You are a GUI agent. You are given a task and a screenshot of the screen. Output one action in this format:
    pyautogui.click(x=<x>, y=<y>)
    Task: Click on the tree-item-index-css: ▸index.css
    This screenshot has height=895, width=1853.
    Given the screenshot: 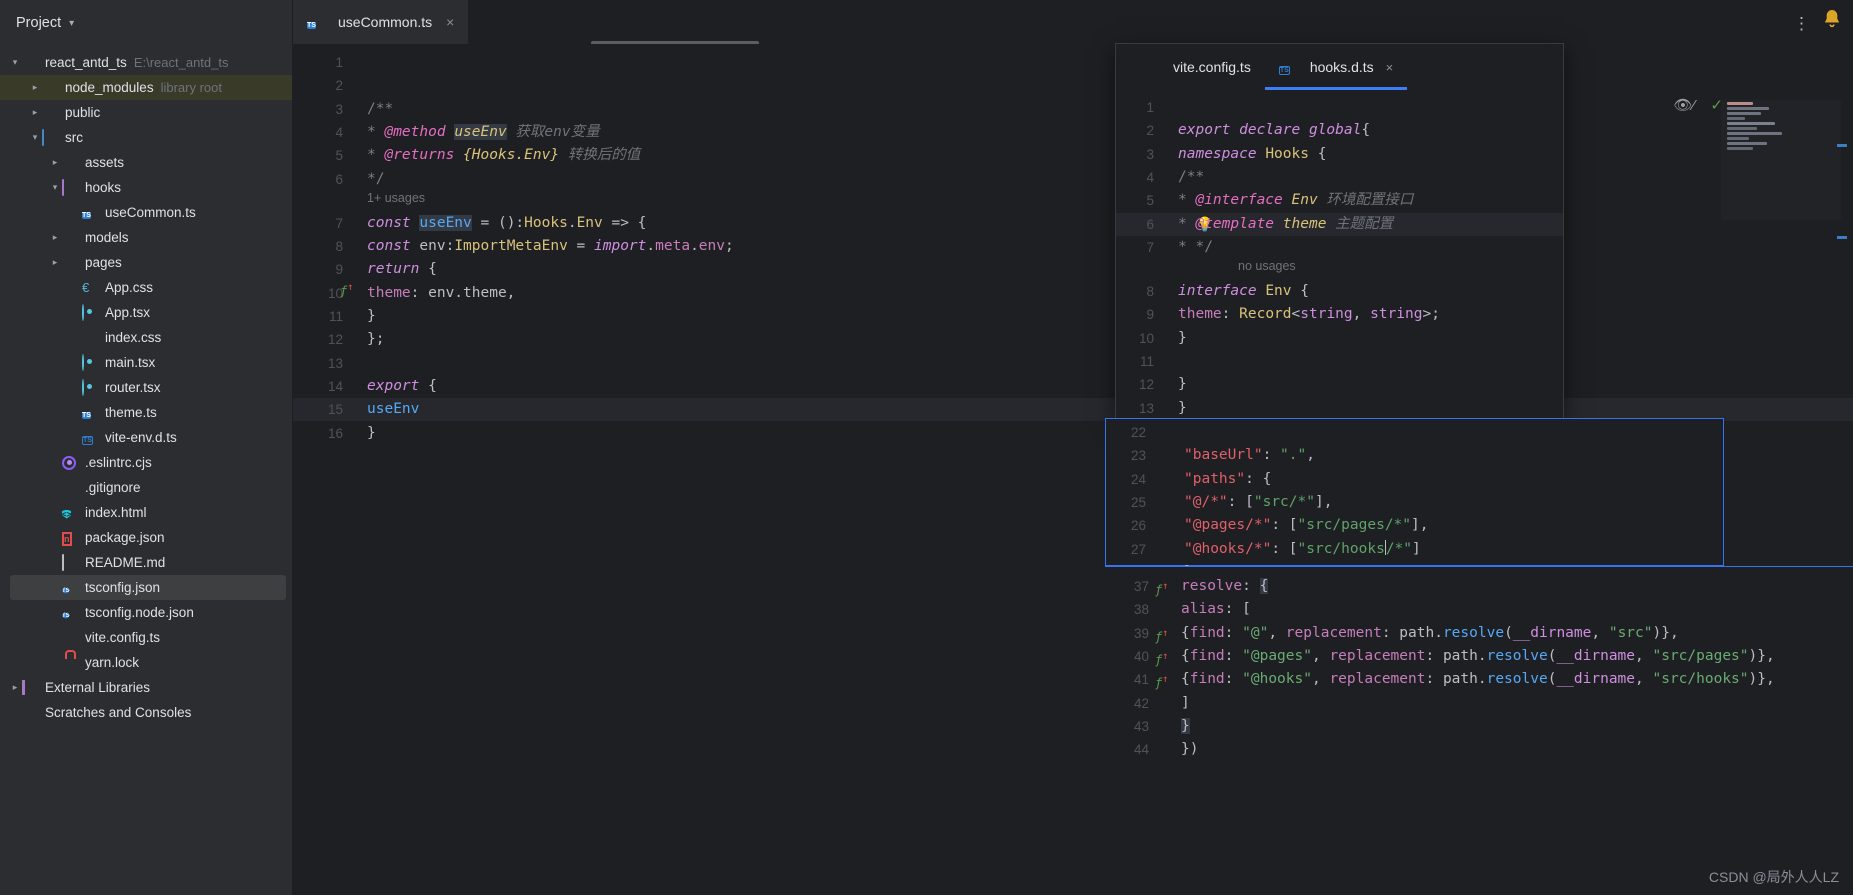 What is the action you would take?
    pyautogui.click(x=146, y=337)
    